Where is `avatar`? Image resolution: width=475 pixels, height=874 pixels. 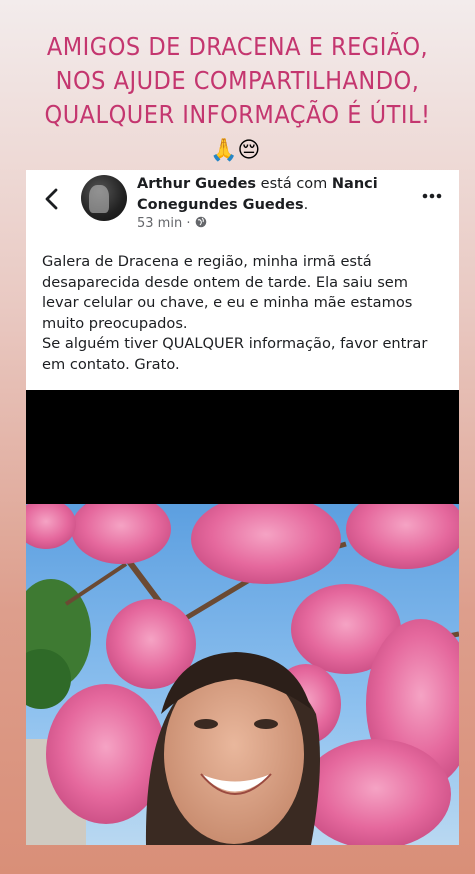
avatar is located at coordinates (104, 198).